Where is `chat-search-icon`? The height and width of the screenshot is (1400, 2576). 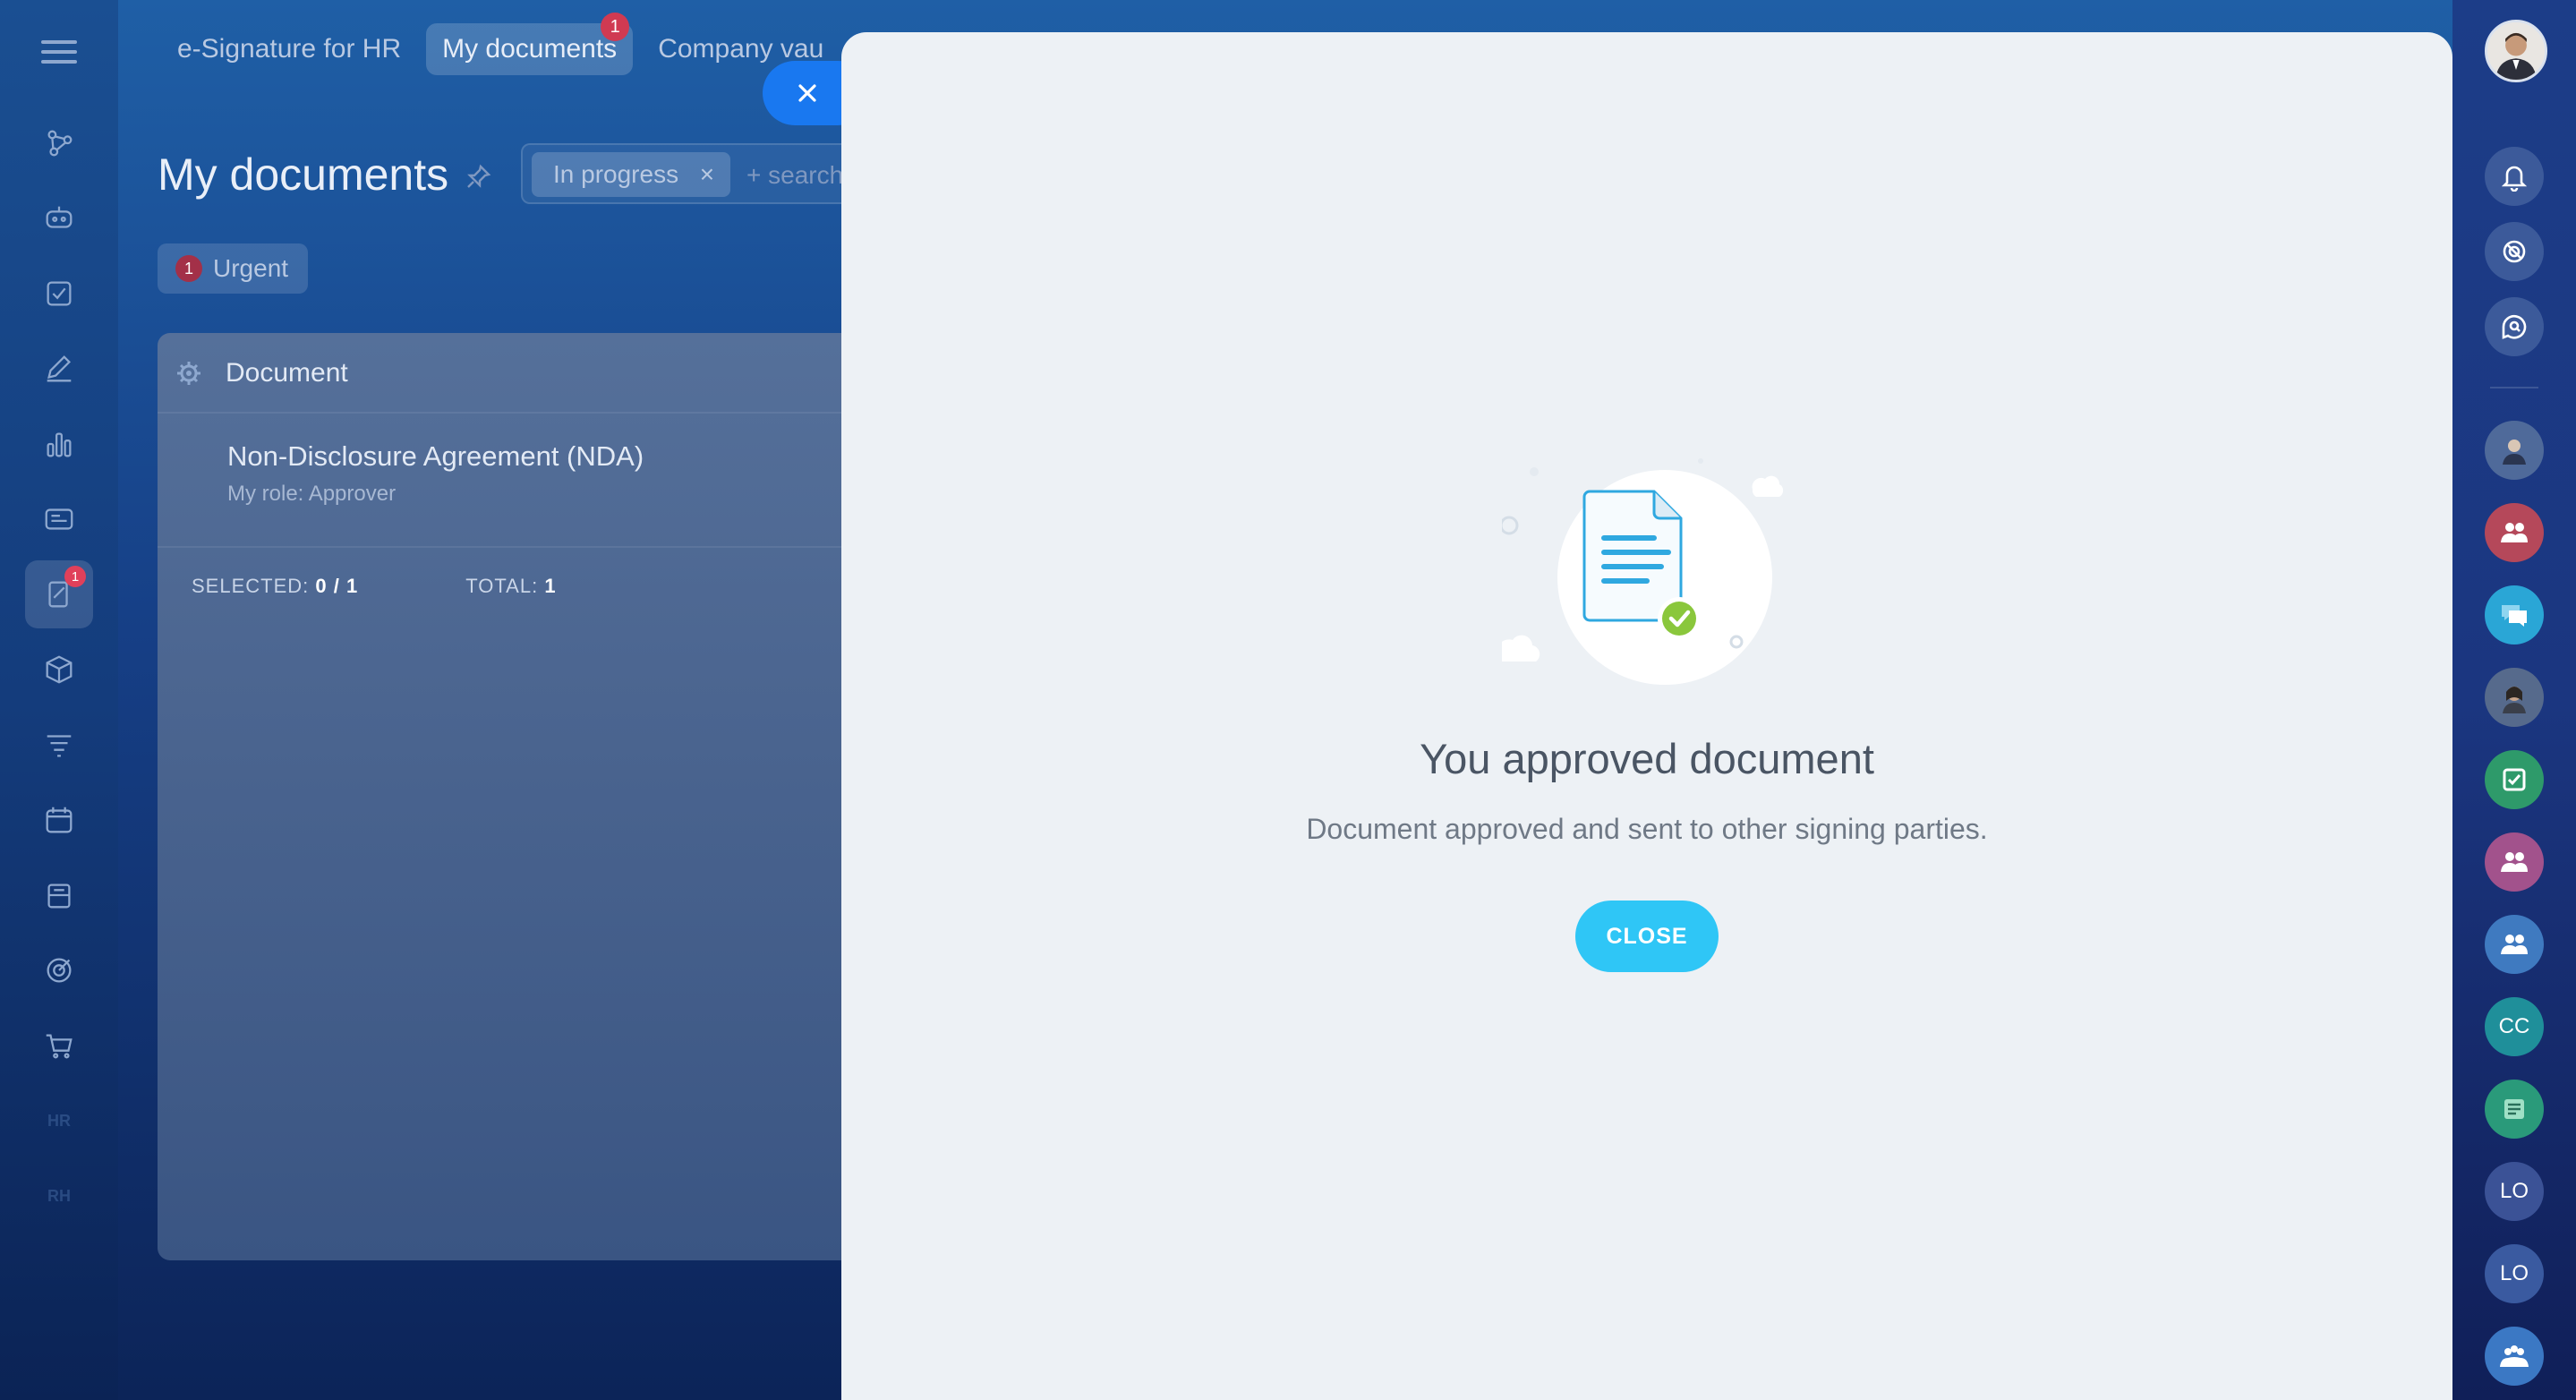
chat-search-icon is located at coordinates (2514, 326).